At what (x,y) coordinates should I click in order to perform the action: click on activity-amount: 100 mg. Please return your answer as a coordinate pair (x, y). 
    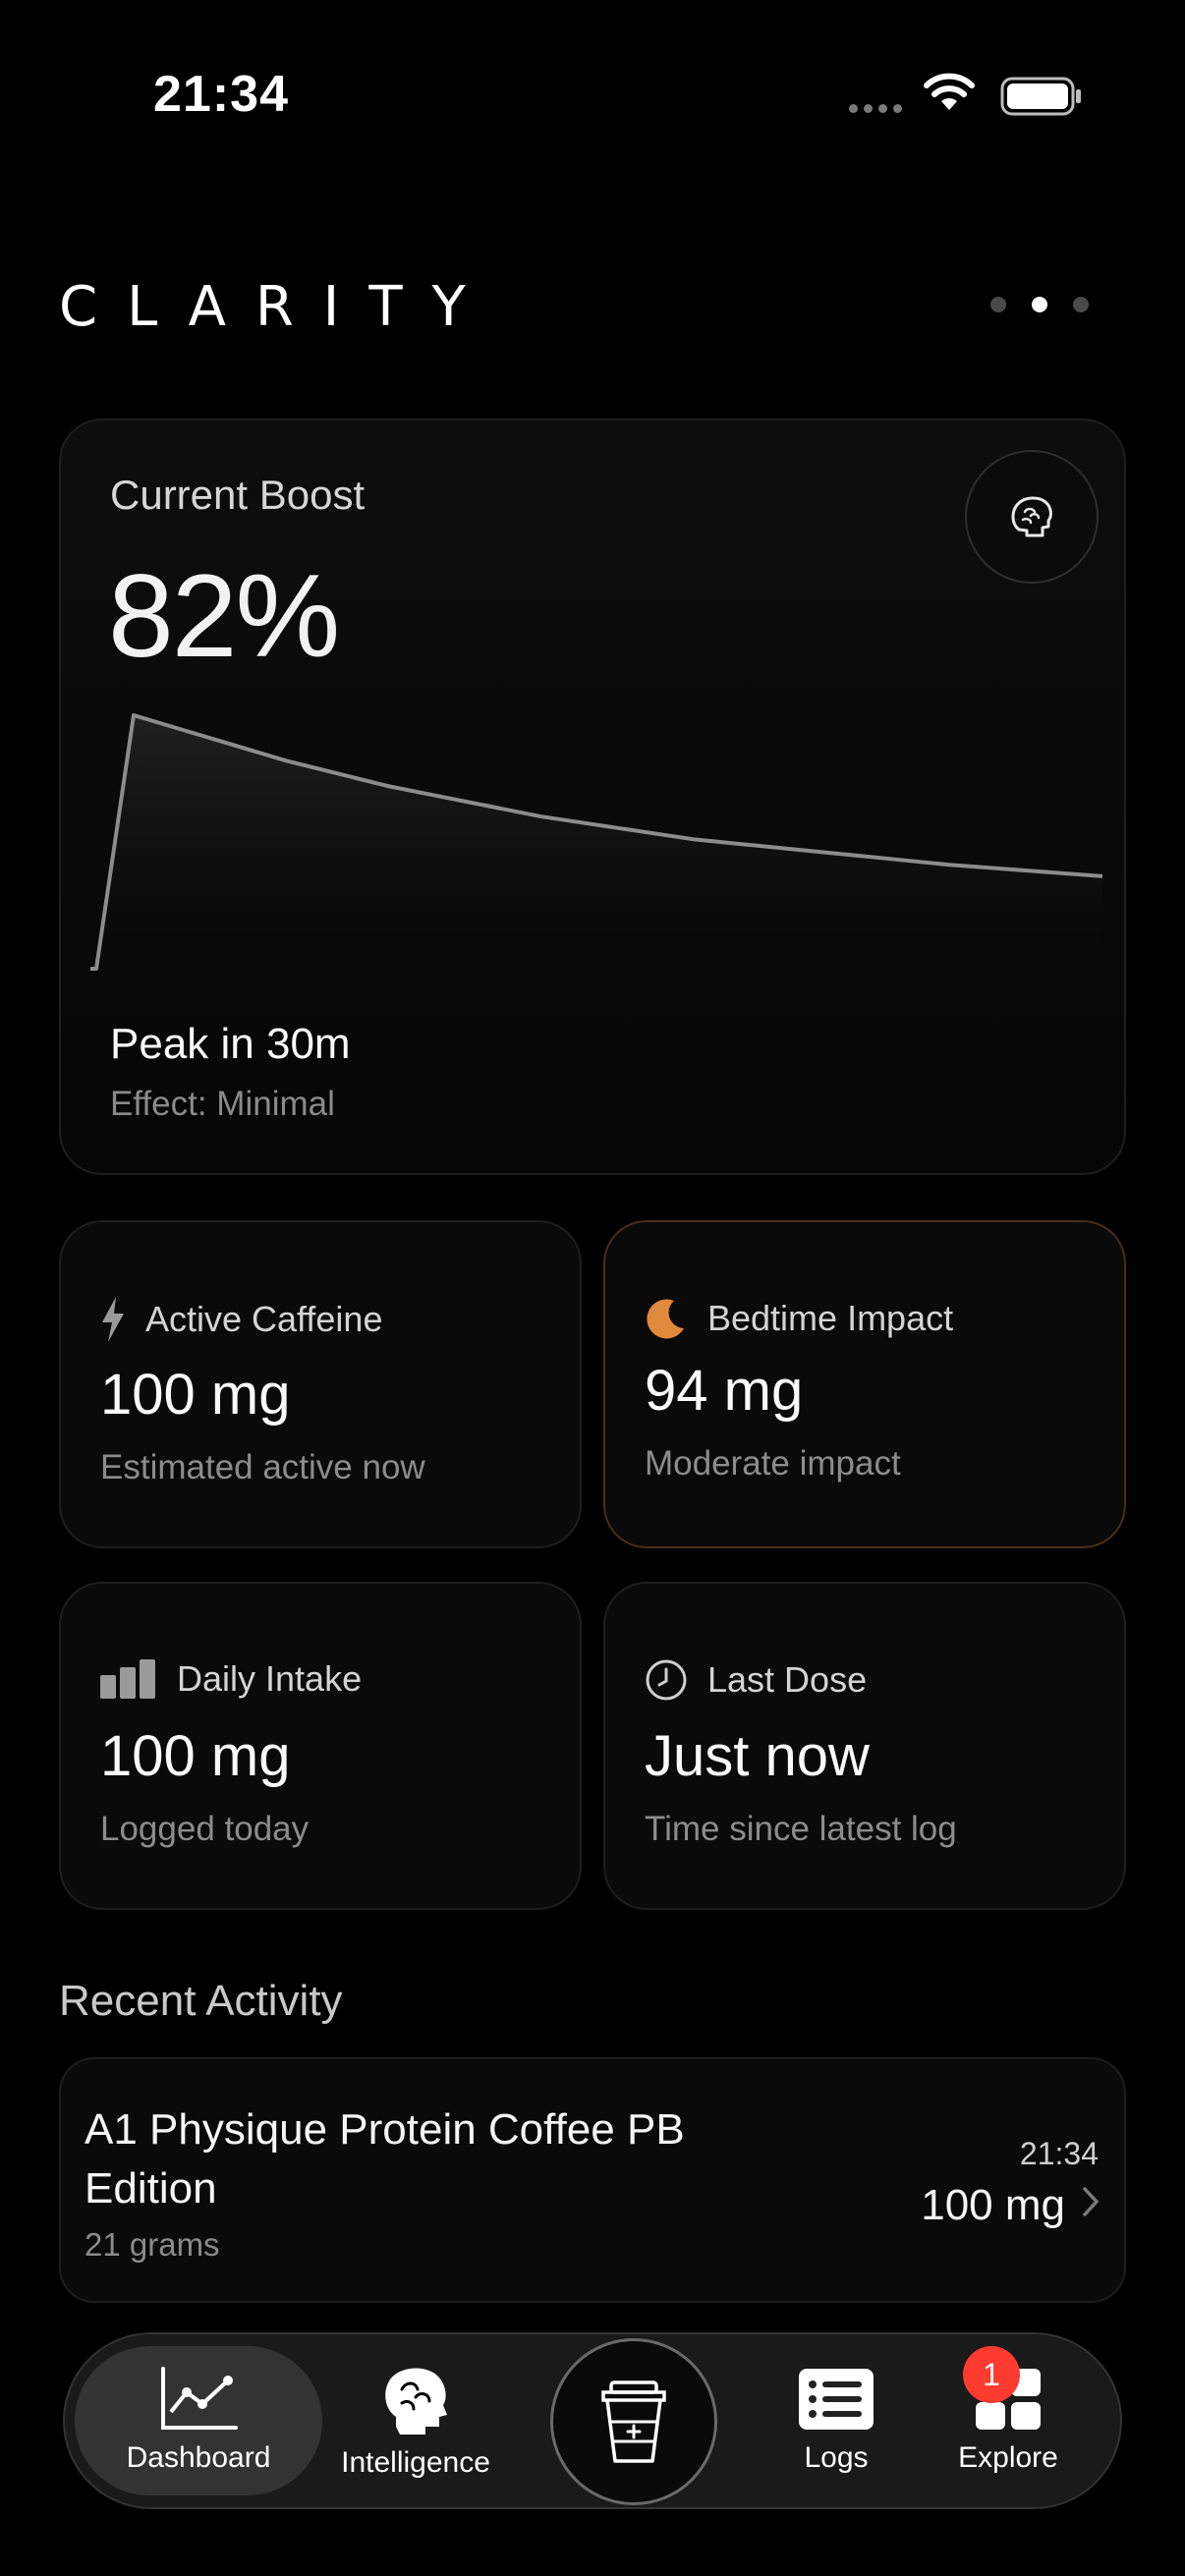
    Looking at the image, I should click on (993, 2205).